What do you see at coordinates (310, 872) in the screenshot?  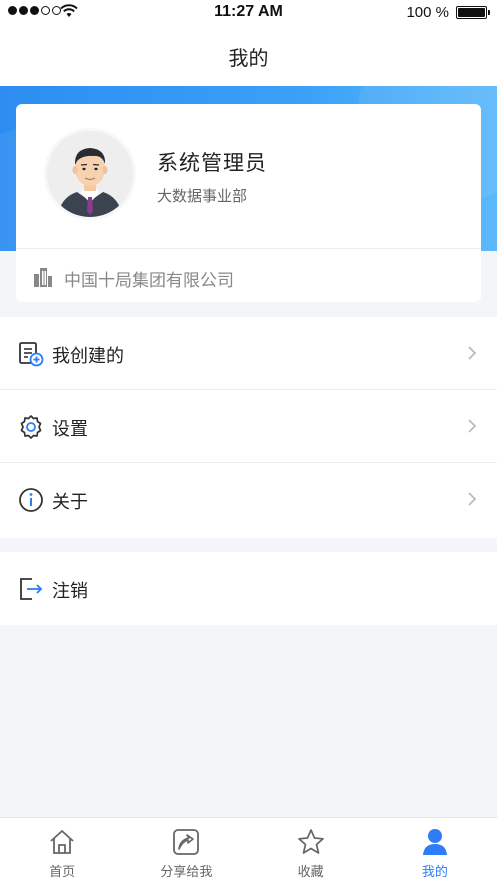 I see `tab-label: 收藏` at bounding box center [310, 872].